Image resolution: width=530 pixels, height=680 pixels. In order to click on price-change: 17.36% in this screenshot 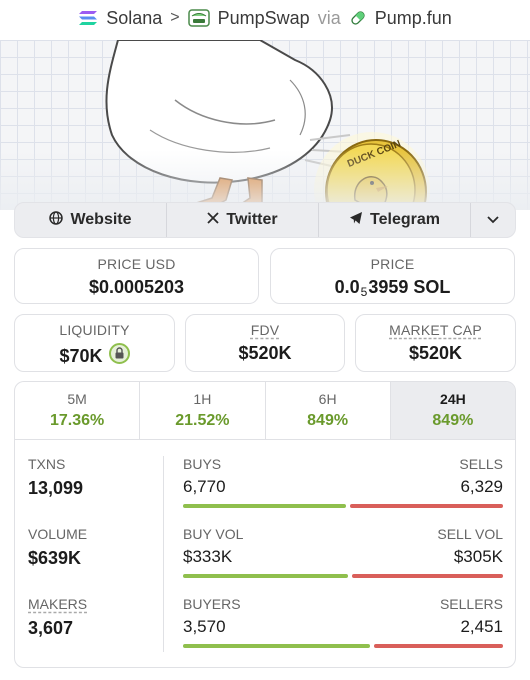, I will do `click(77, 420)`.